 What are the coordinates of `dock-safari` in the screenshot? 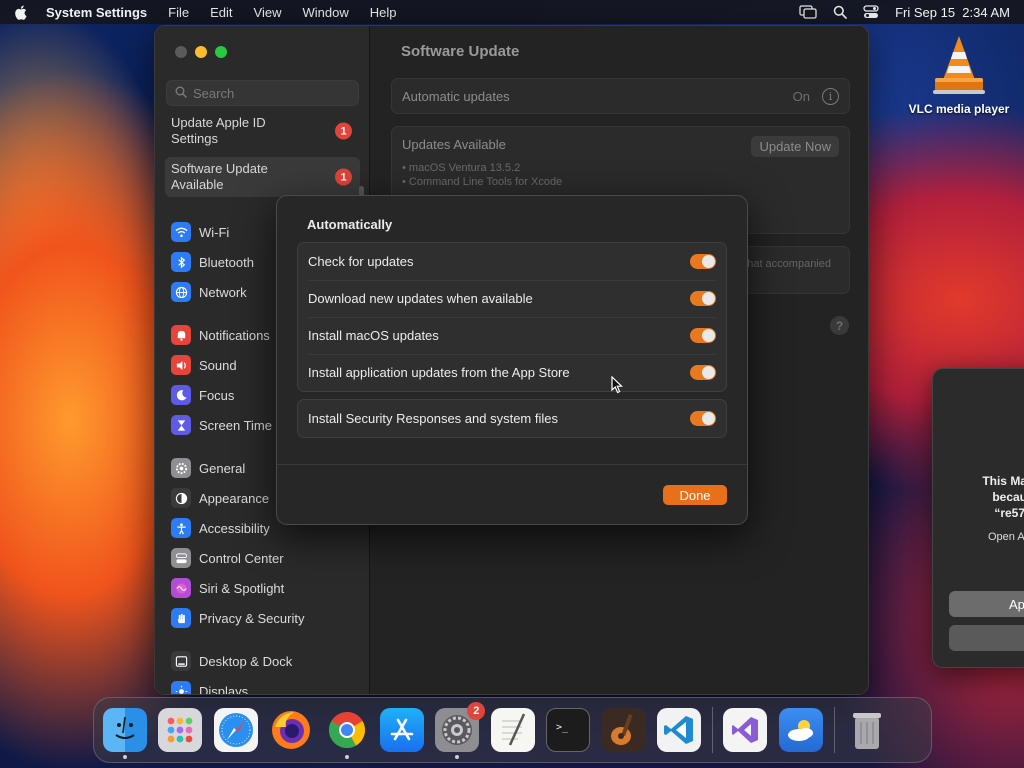 It's located at (235, 730).